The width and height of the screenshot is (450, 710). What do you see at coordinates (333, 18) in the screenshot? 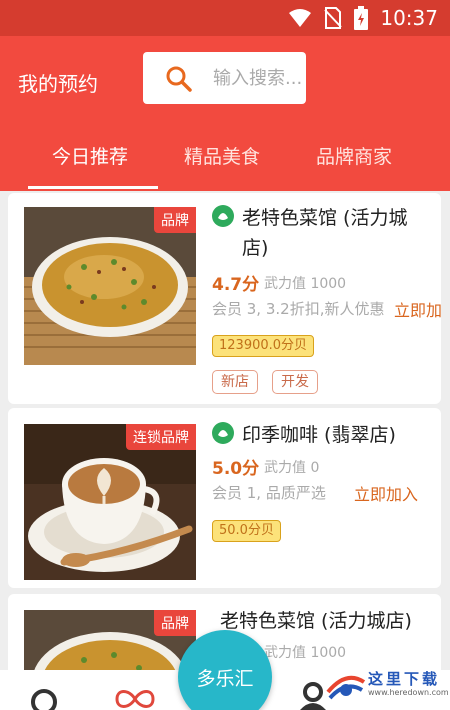
I see `no-sim-icon` at bounding box center [333, 18].